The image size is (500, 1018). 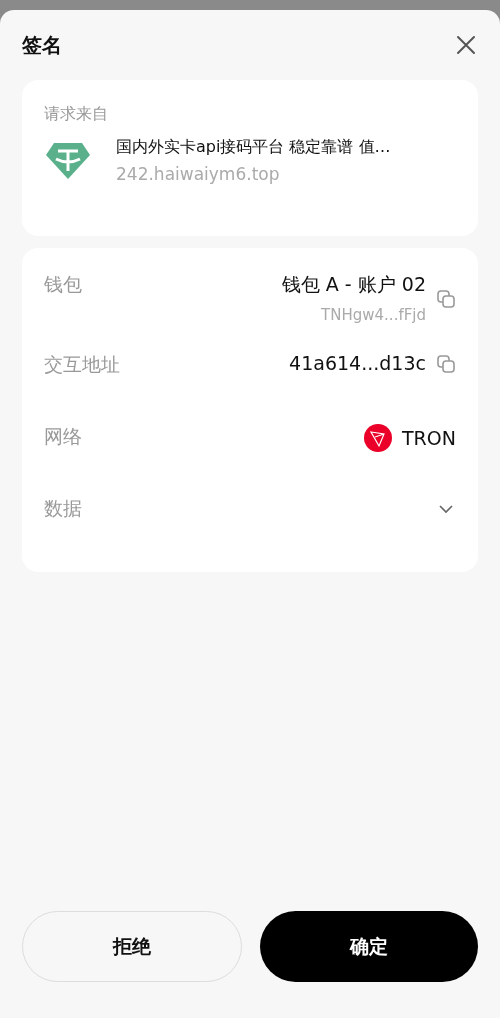 I want to click on request-label: 请求来自, so click(x=76, y=114).